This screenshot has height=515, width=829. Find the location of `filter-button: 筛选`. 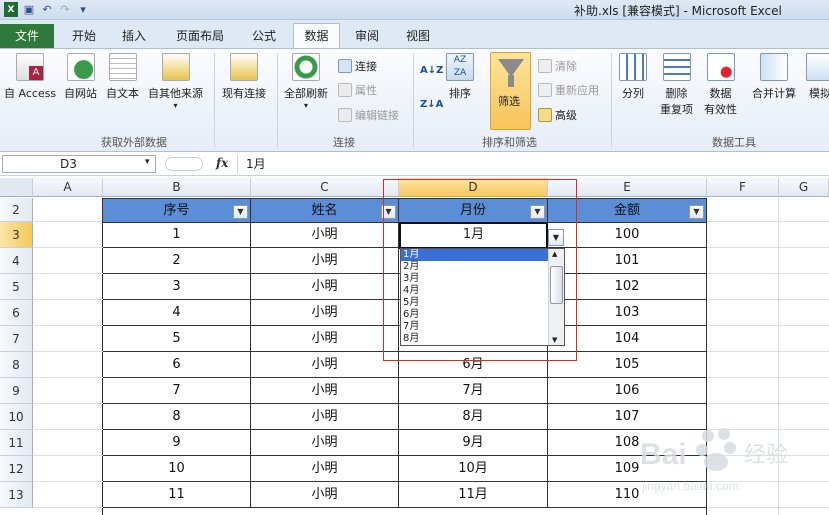

filter-button: 筛选 is located at coordinates (510, 91).